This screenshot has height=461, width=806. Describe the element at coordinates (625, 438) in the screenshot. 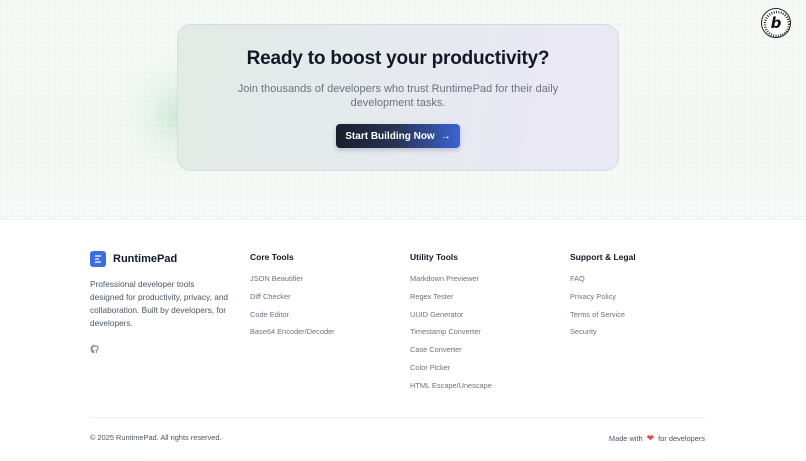

I see `made-with-prefix: Made with` at that location.